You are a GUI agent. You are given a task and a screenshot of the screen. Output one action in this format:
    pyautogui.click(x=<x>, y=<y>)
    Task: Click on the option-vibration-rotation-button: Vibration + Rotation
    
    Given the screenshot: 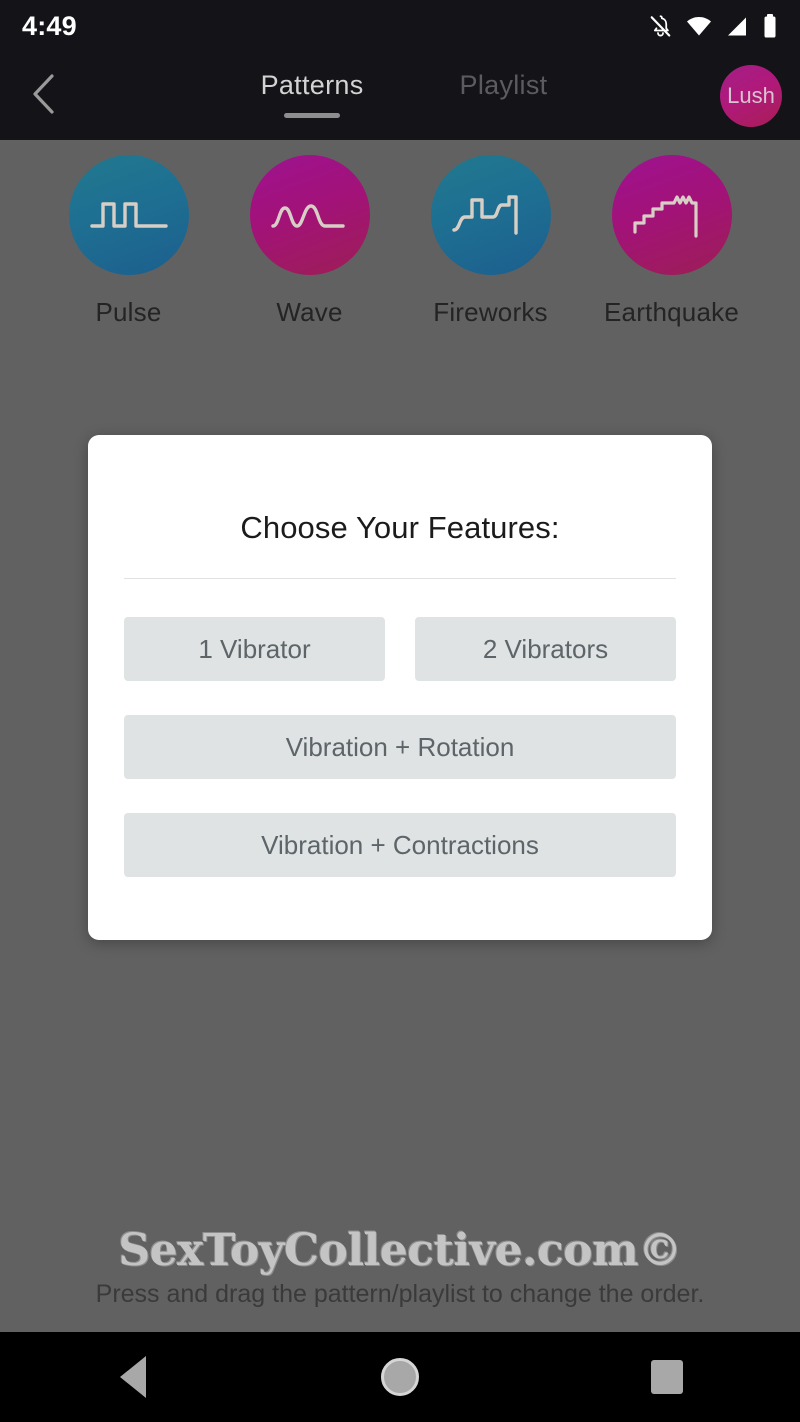 What is the action you would take?
    pyautogui.click(x=400, y=747)
    